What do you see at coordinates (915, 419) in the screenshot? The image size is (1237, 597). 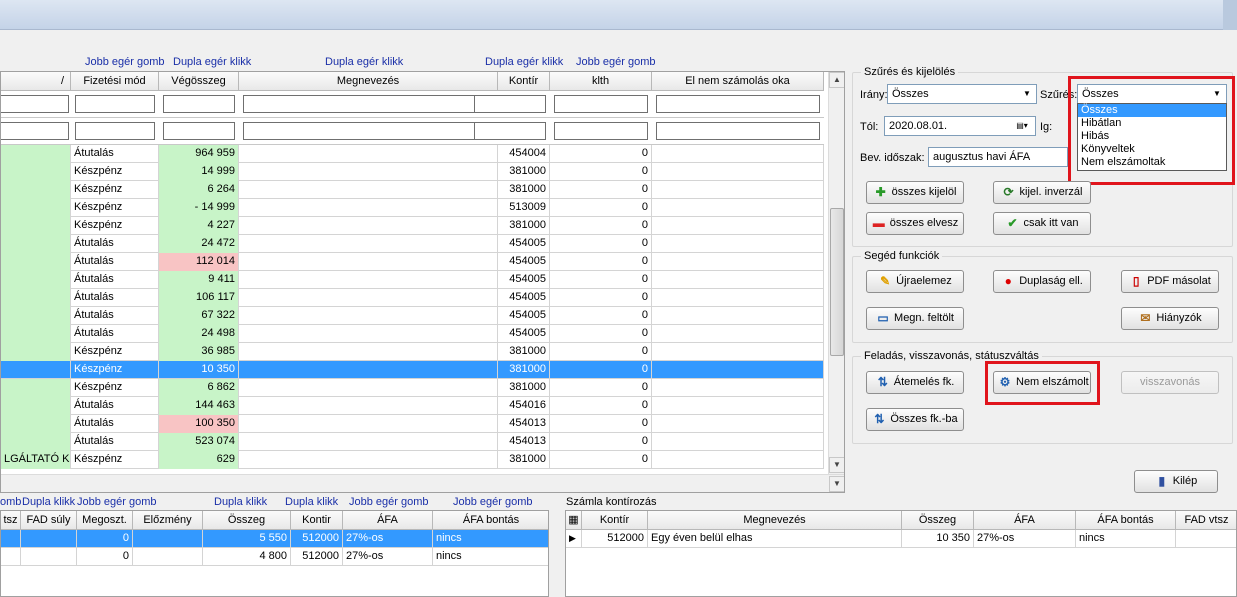 I see `all-to-button: ⇅ Összes fk.-ba` at bounding box center [915, 419].